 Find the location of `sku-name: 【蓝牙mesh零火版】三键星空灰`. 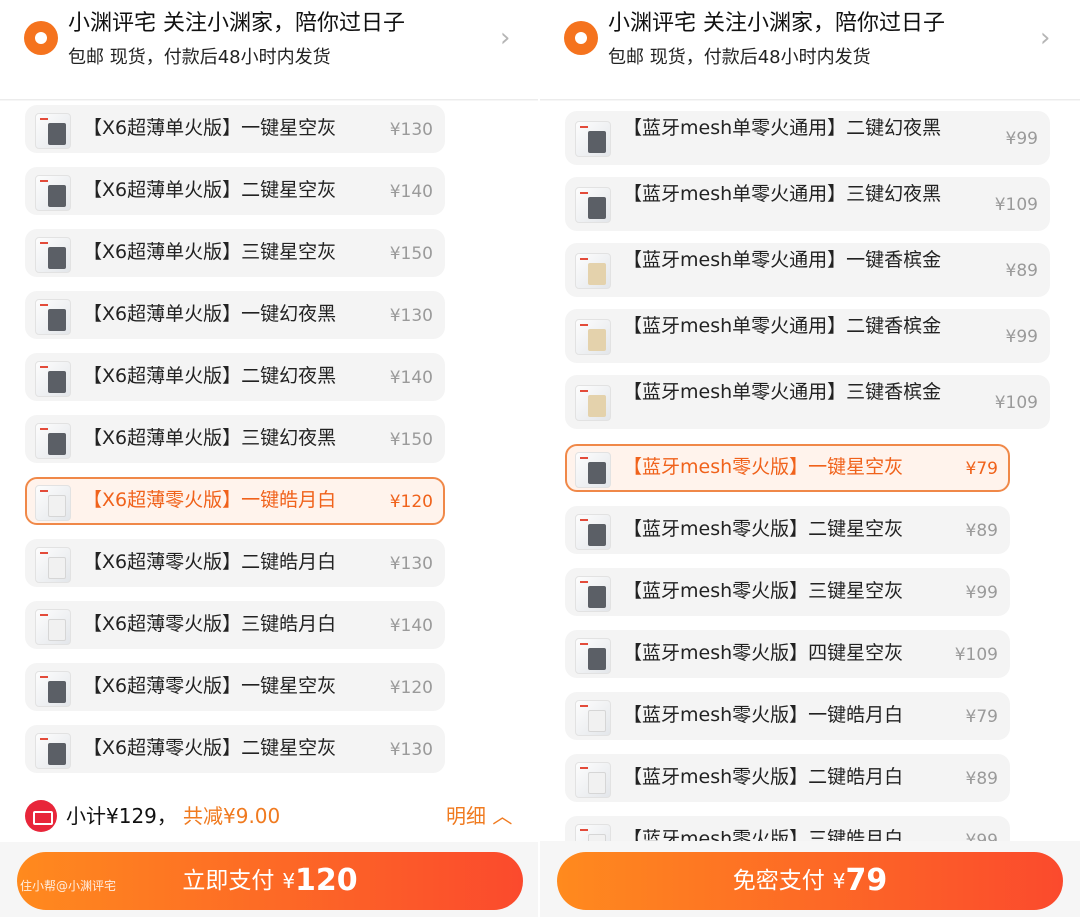

sku-name: 【蓝牙mesh零火版】三键星空灰 is located at coordinates (763, 591).